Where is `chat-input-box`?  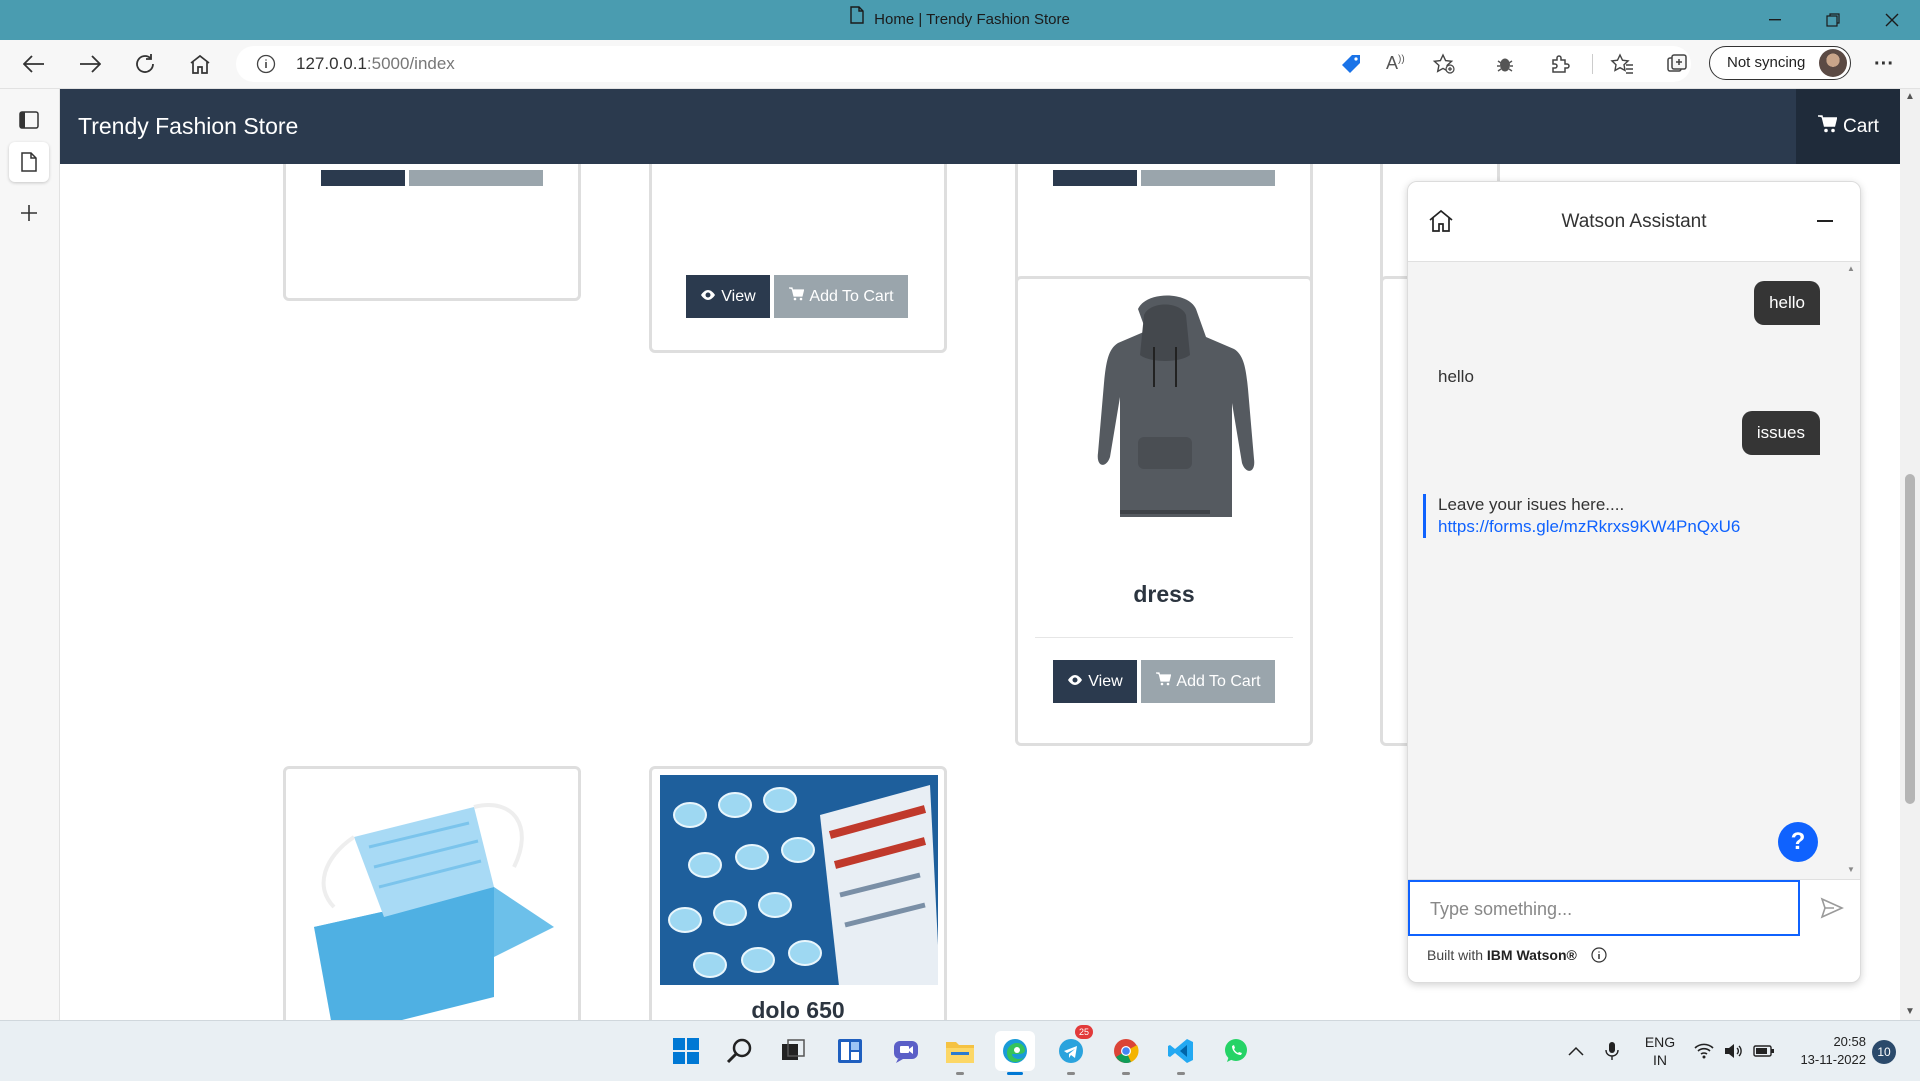
chat-input-box is located at coordinates (1604, 908).